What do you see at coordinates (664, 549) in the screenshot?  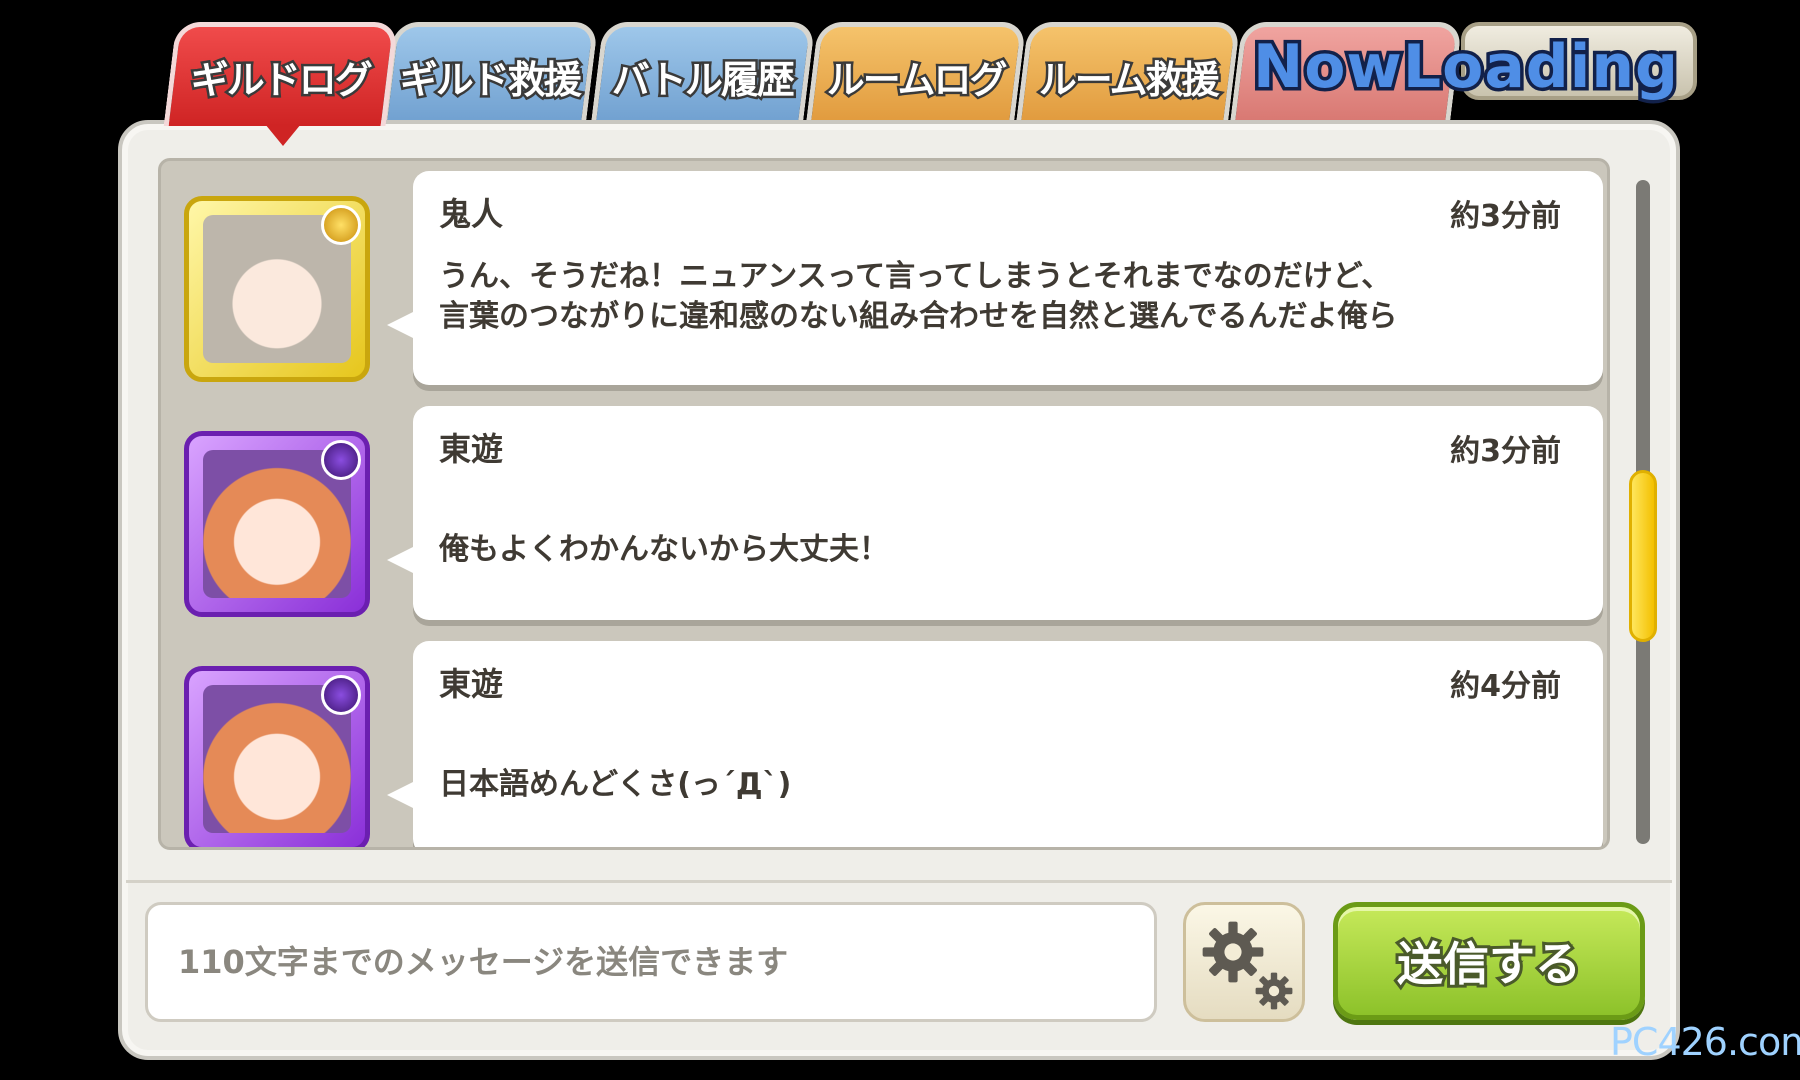 I see `message-text: 俺もよくわかんないから大丈夫！` at bounding box center [664, 549].